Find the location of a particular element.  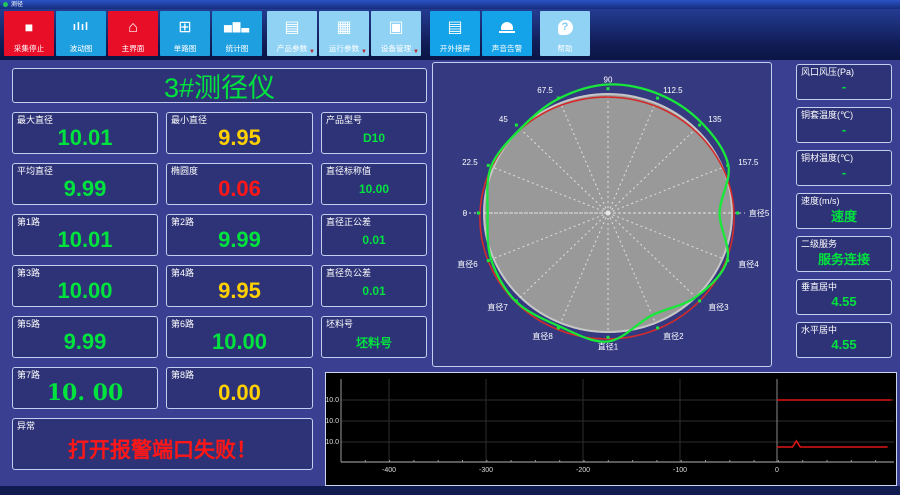

monitor-icon: ▤ is located at coordinates (455, 27).